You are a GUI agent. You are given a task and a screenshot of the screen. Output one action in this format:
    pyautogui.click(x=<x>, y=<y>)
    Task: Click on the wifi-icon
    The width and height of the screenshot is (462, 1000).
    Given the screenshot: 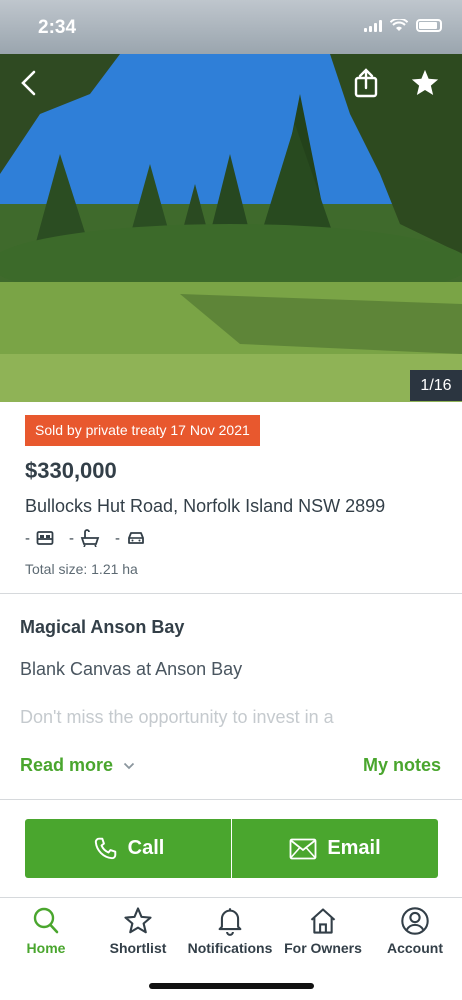 What is the action you would take?
    pyautogui.click(x=399, y=25)
    